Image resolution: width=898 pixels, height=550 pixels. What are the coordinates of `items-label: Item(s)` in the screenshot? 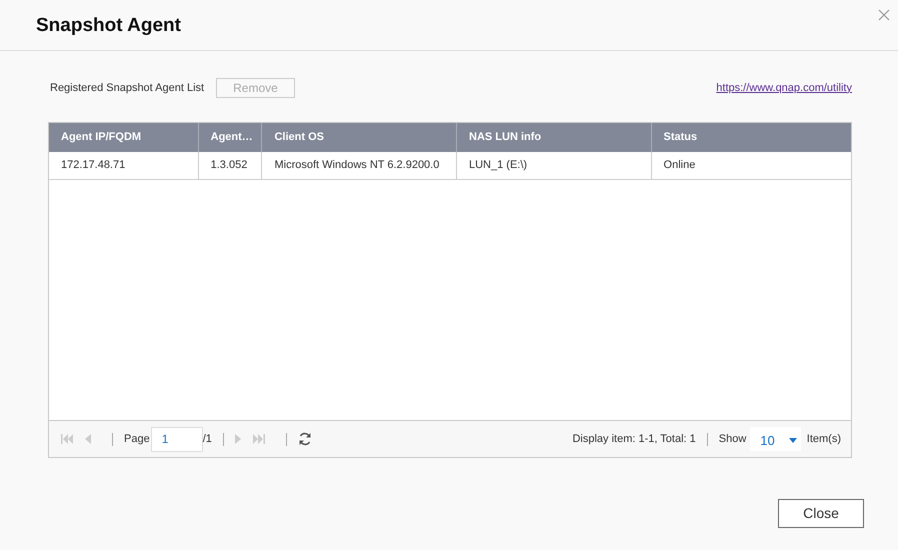 It's located at (823, 439).